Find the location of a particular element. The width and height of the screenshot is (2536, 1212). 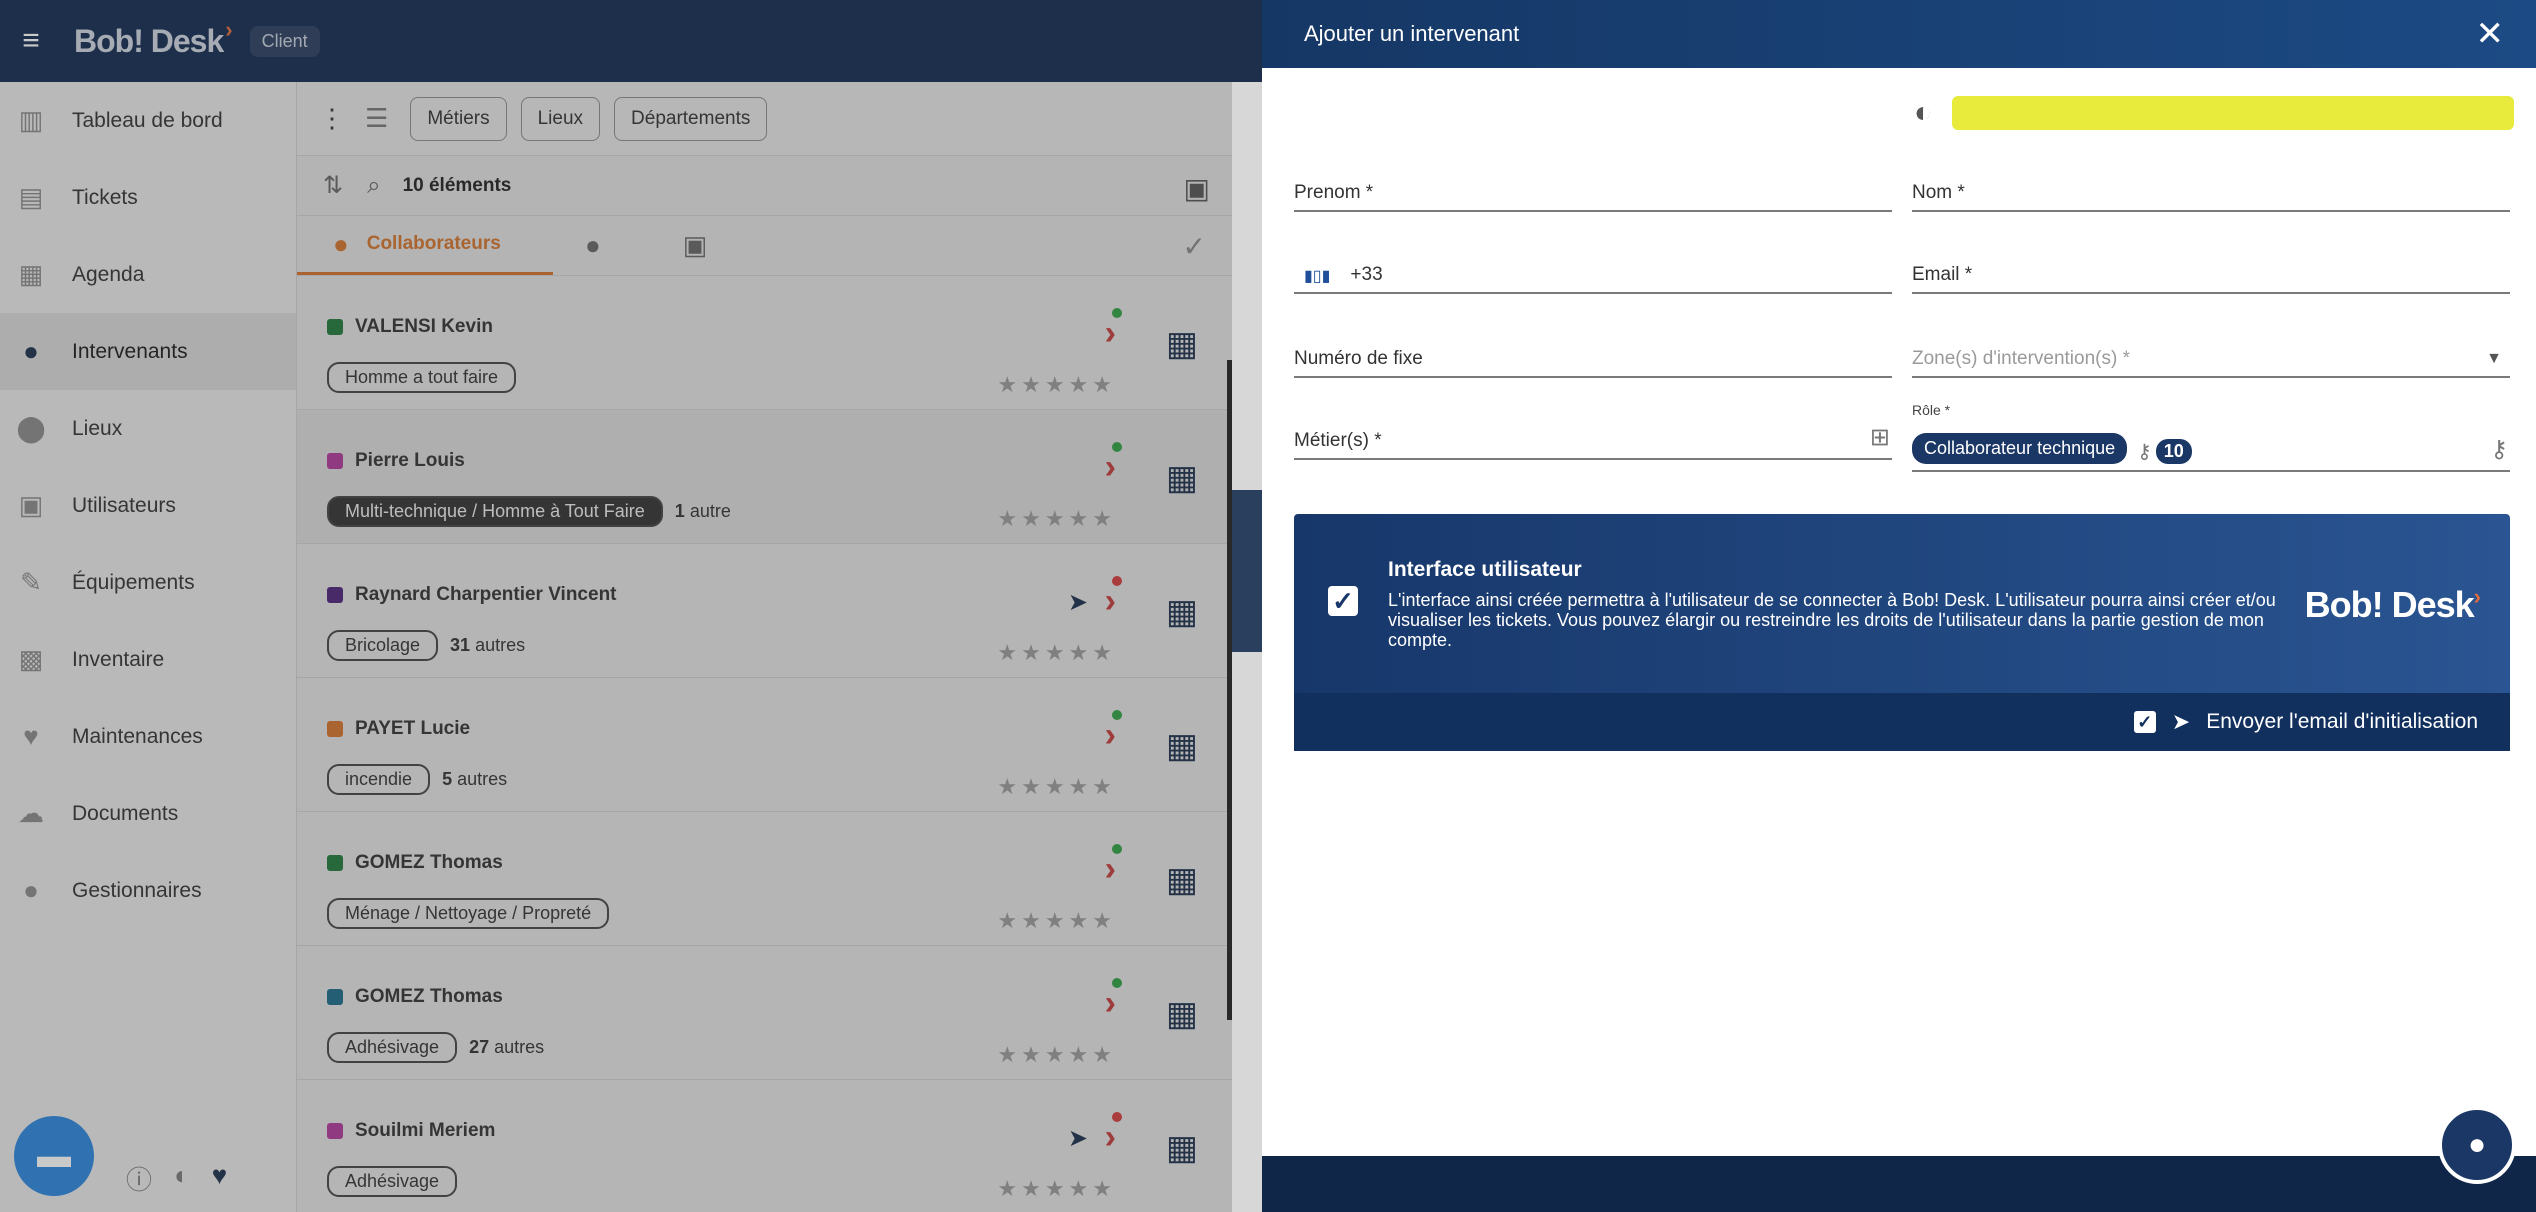

zones-select: Zone(s) d'intervention(s) * ▼ is located at coordinates (2211, 356).